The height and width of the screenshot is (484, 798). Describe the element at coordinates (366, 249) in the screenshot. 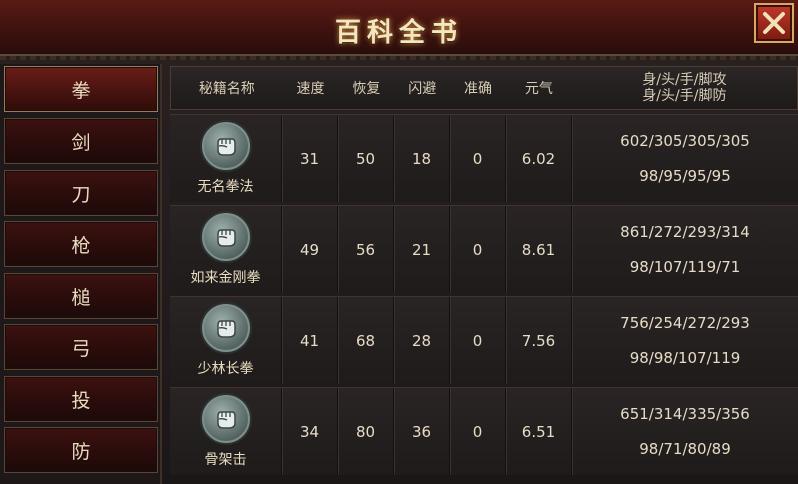

I see `recover-value: 56` at that location.